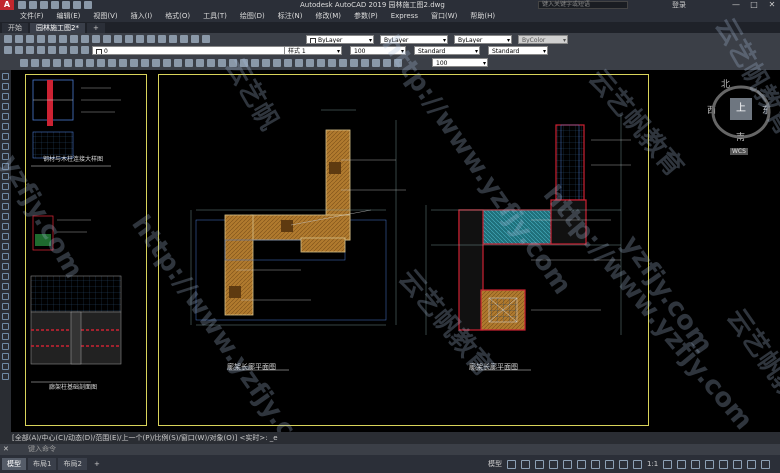 Image resolution: width=780 pixels, height=473 pixels. I want to click on menu-draw: 绘图(D), so click(252, 16).